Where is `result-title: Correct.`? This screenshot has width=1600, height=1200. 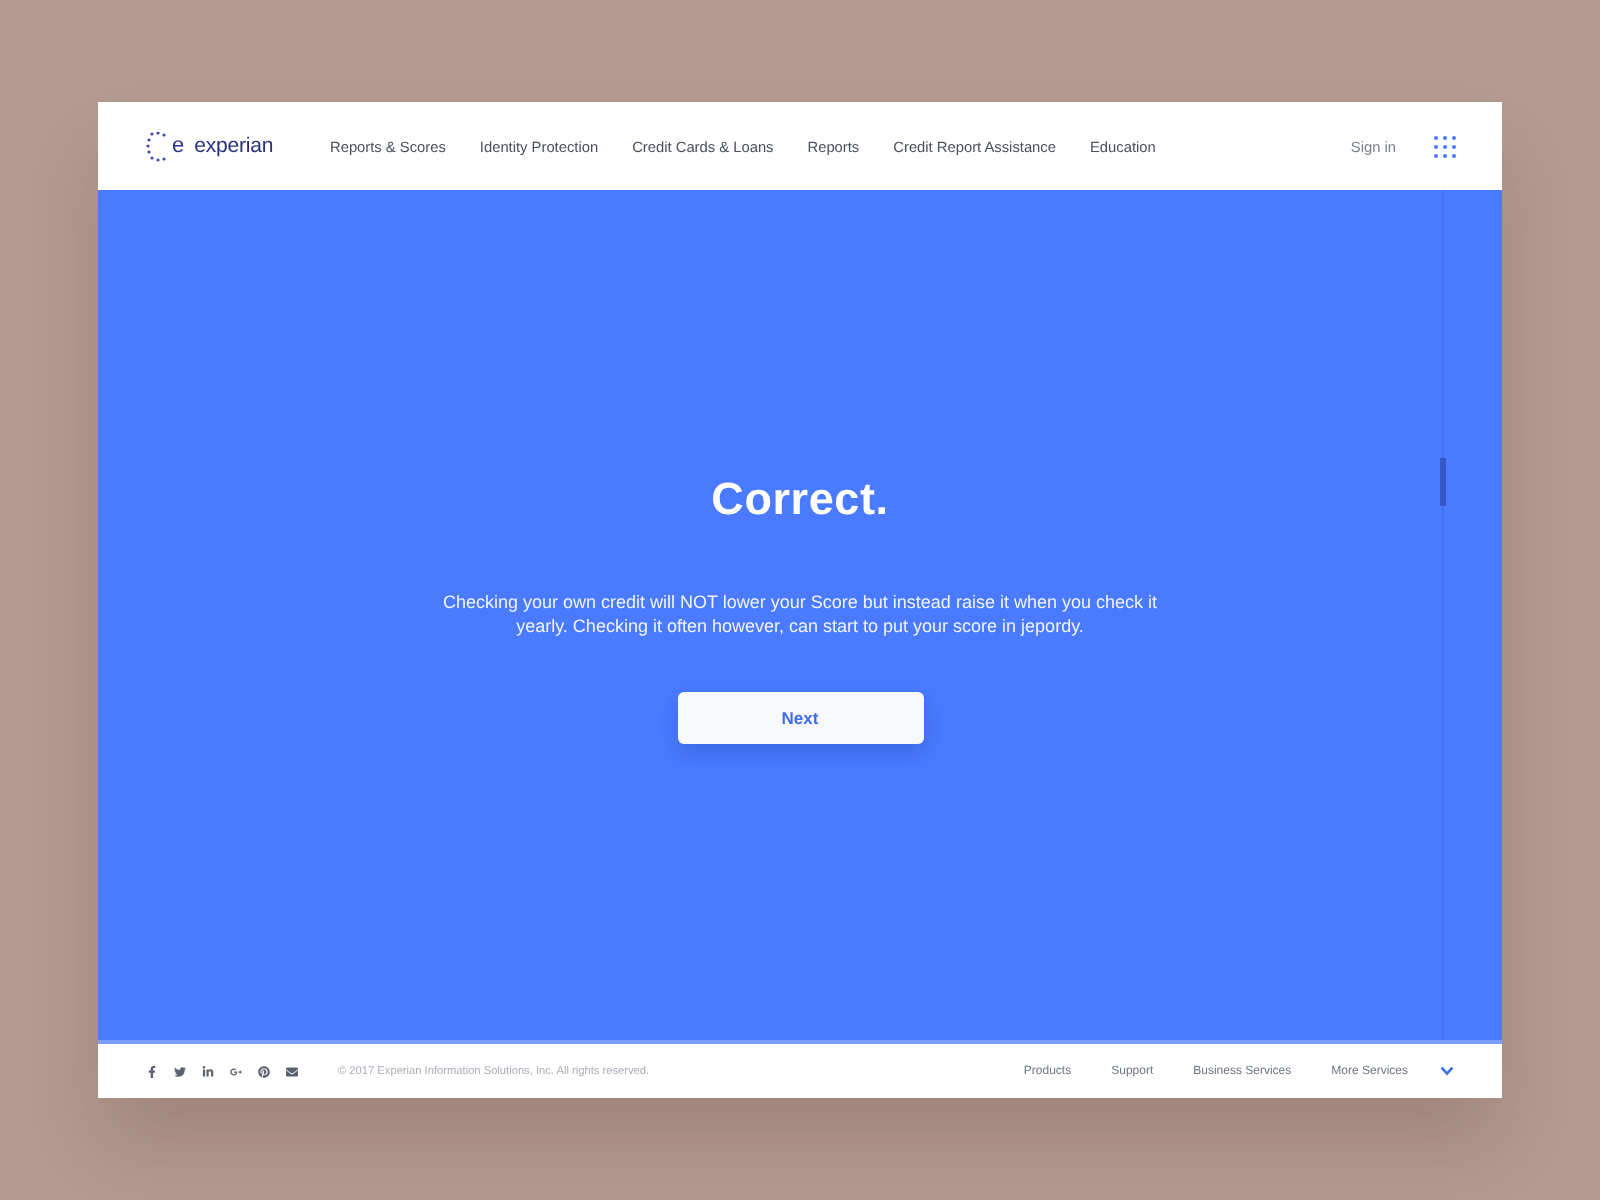
result-title: Correct. is located at coordinates (800, 500).